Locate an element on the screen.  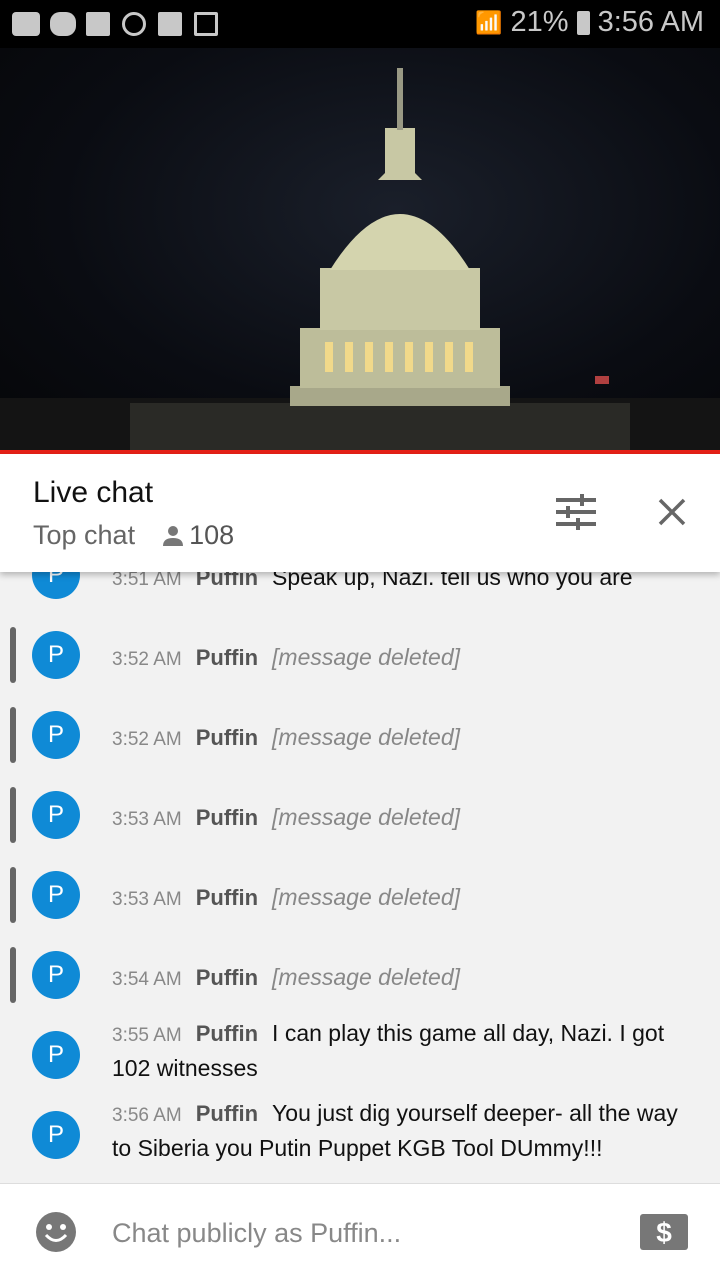
message-time: 3:54 AM is located at coordinates (147, 979).